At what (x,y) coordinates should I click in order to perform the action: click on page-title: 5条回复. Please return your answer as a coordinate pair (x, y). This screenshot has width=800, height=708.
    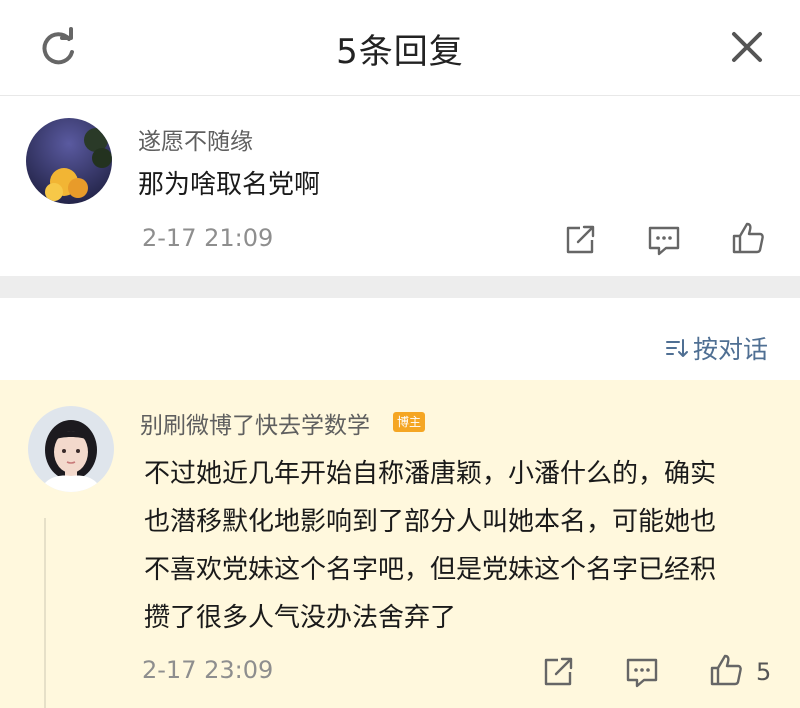
    Looking at the image, I should click on (400, 52).